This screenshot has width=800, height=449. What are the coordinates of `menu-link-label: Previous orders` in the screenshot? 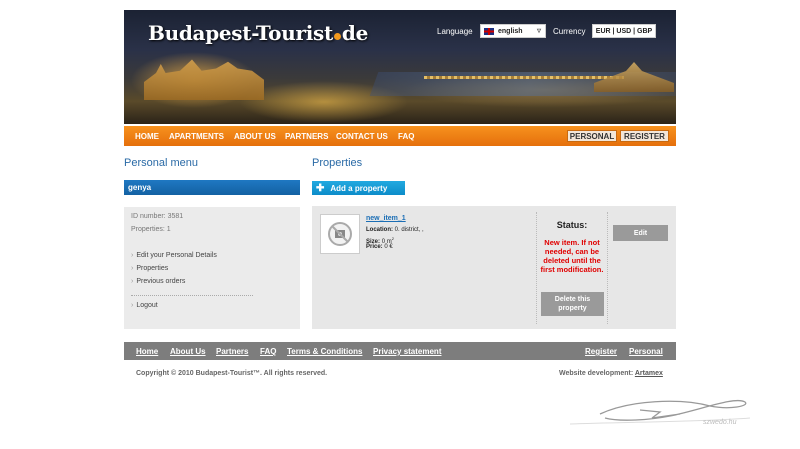 It's located at (161, 281).